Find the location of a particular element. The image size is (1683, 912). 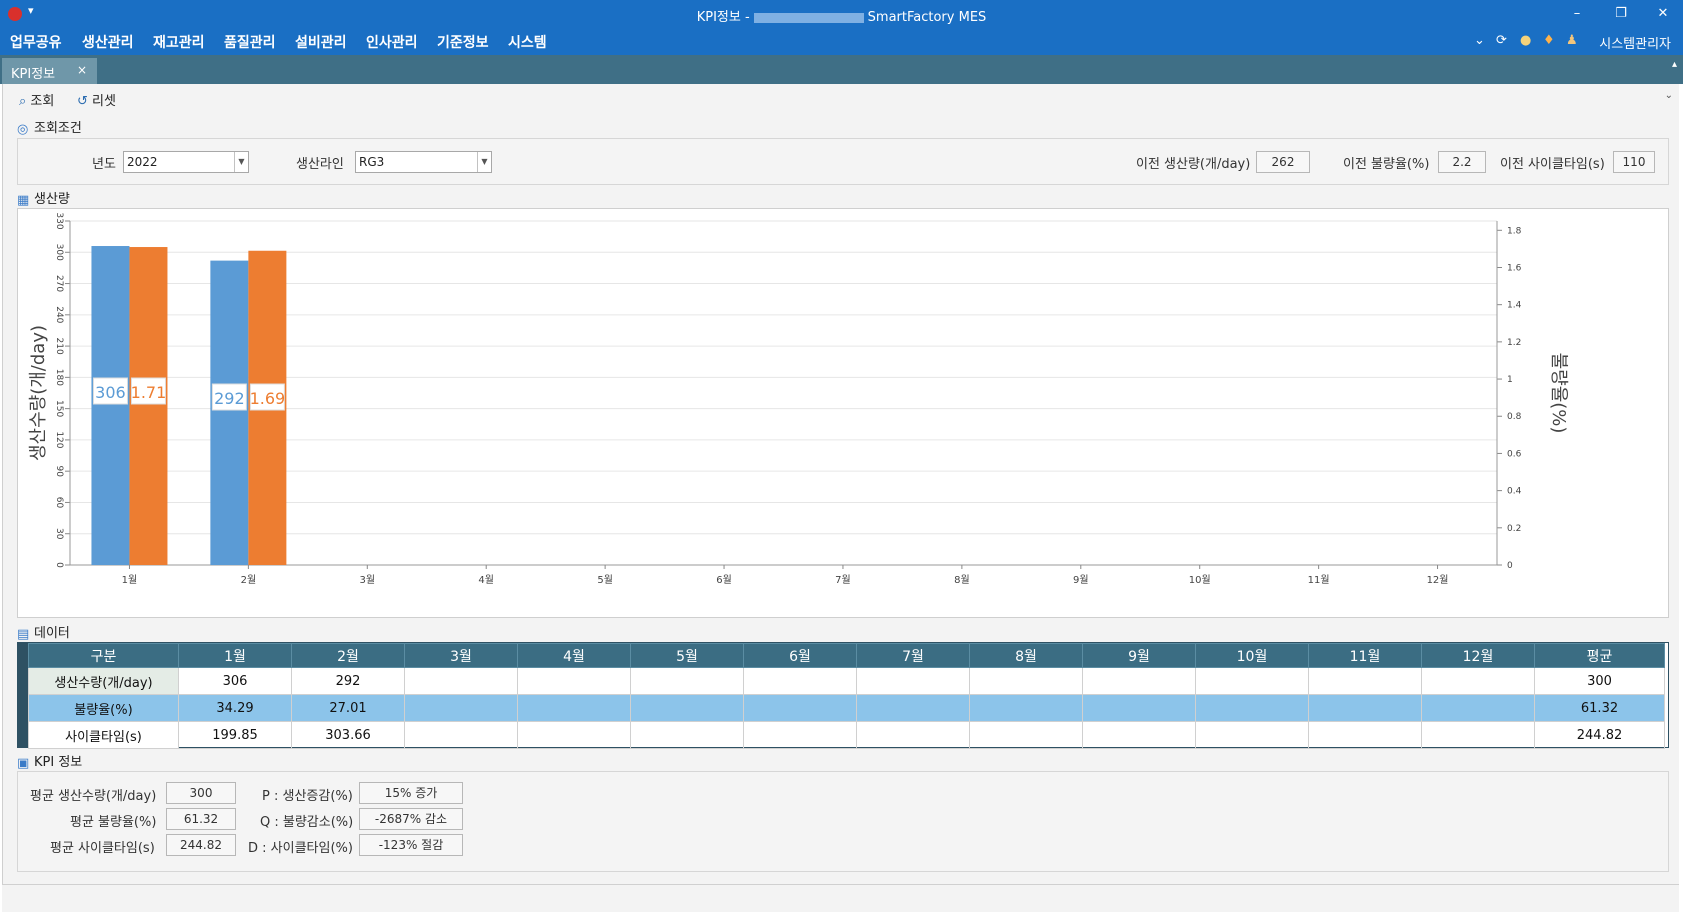

header-month: 3월 is located at coordinates (461, 655).